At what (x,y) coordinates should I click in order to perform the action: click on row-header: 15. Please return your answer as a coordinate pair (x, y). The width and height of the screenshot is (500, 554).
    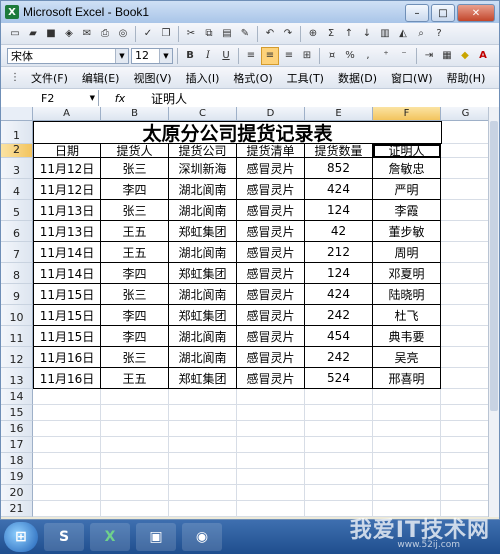
    Looking at the image, I should click on (17, 413).